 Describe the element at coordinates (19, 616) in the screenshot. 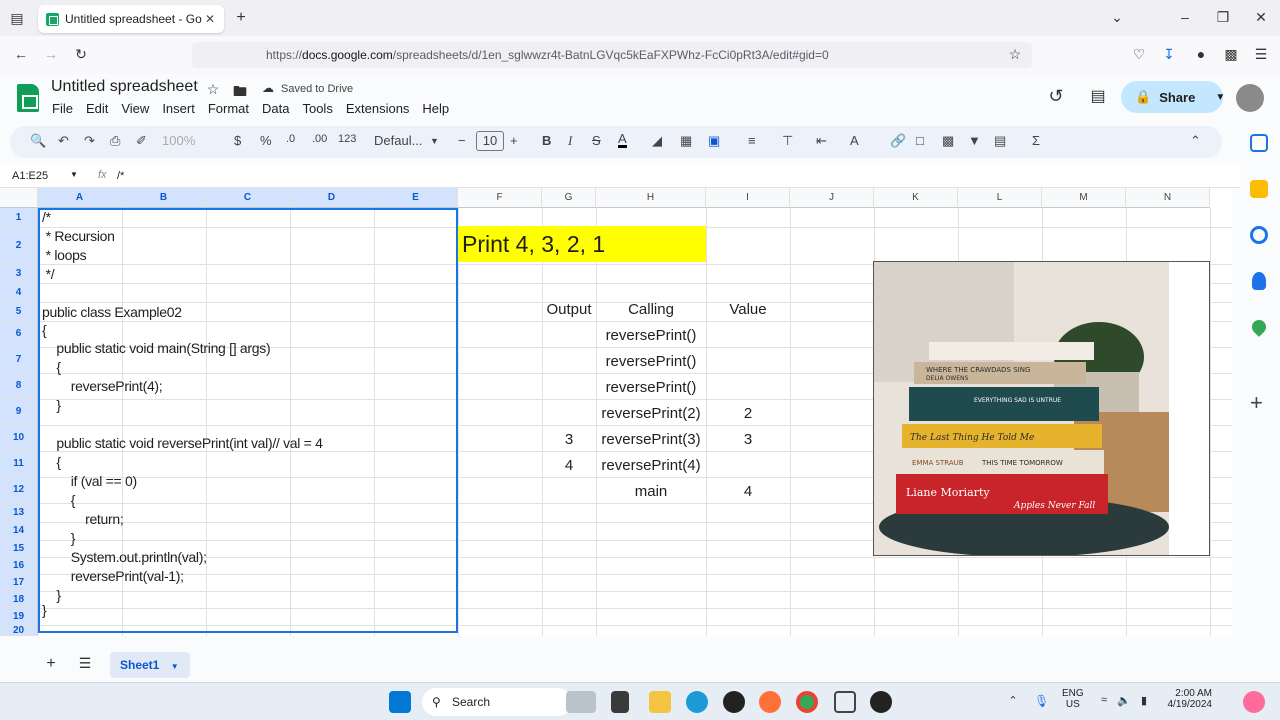

I see `row-header-19: 19` at that location.